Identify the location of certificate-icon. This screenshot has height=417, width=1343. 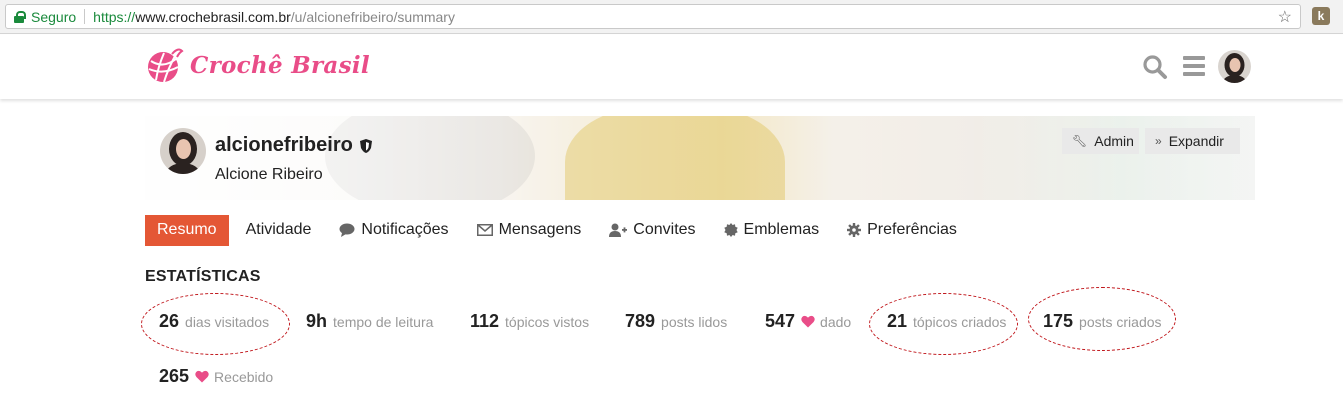
(730, 230).